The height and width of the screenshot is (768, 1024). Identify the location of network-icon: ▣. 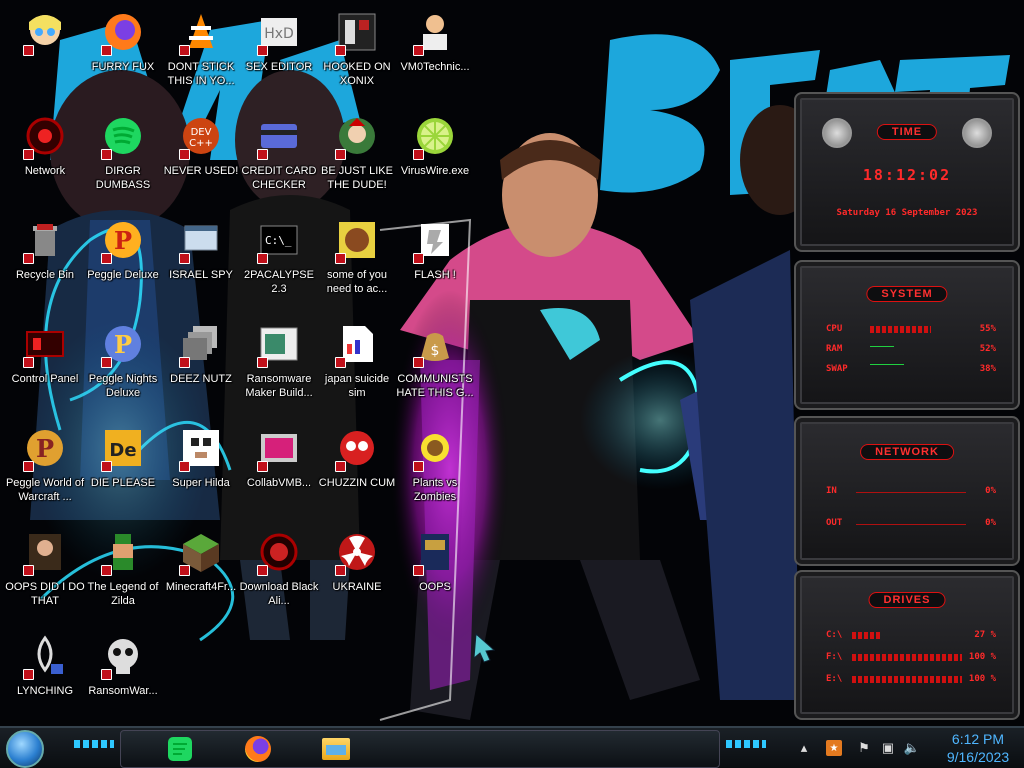
(888, 748).